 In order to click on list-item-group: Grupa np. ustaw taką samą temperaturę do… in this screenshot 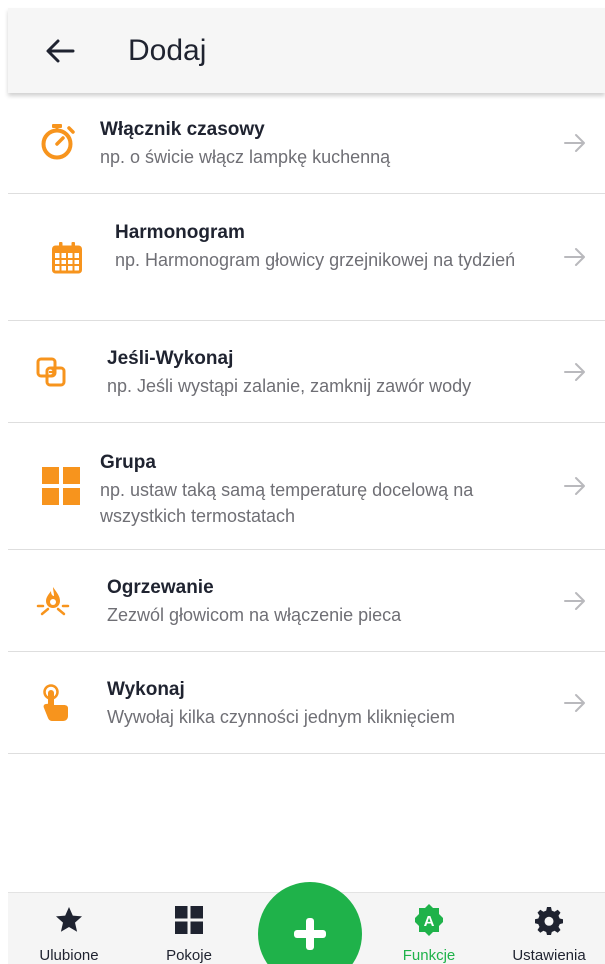, I will do `click(306, 486)`.